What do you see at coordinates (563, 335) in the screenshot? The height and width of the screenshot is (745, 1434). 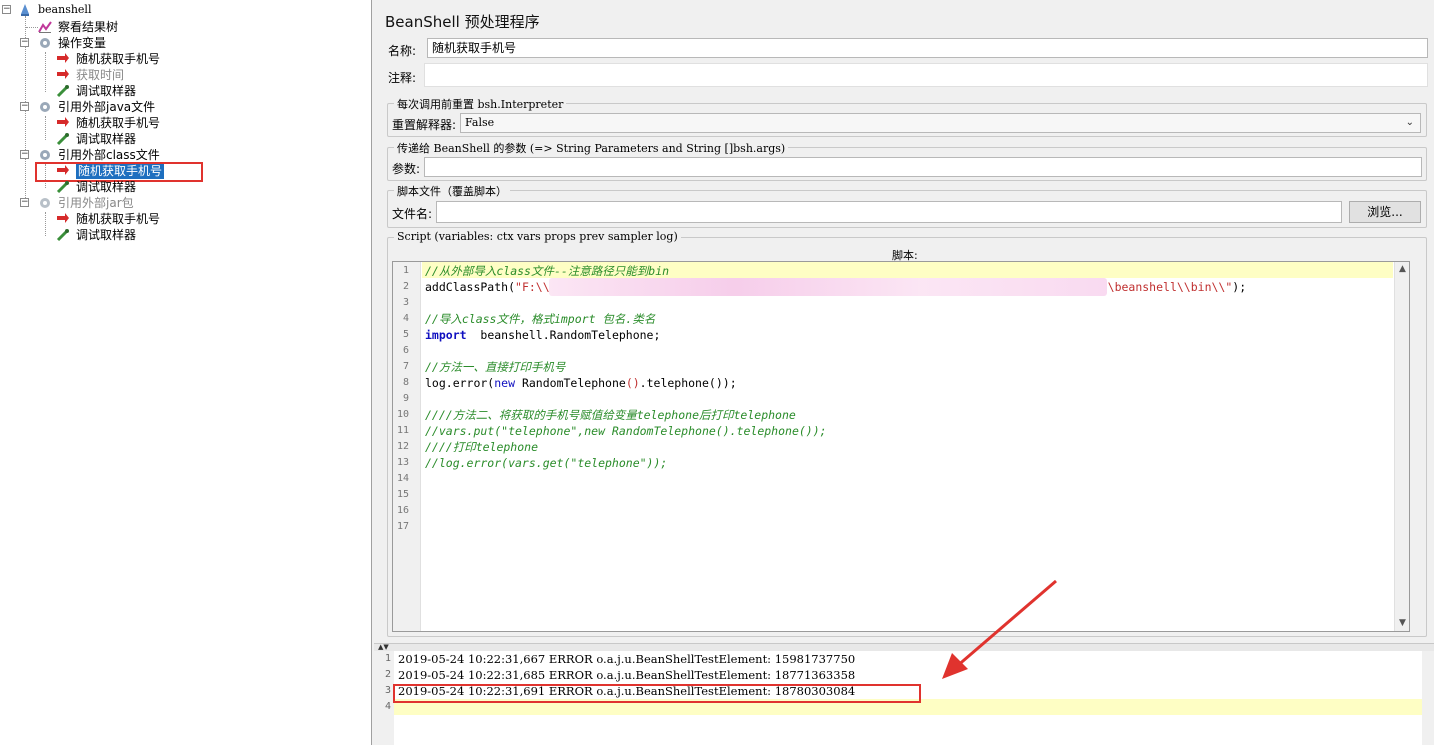 I see `code-token: beanshell.RandomTelephone;` at bounding box center [563, 335].